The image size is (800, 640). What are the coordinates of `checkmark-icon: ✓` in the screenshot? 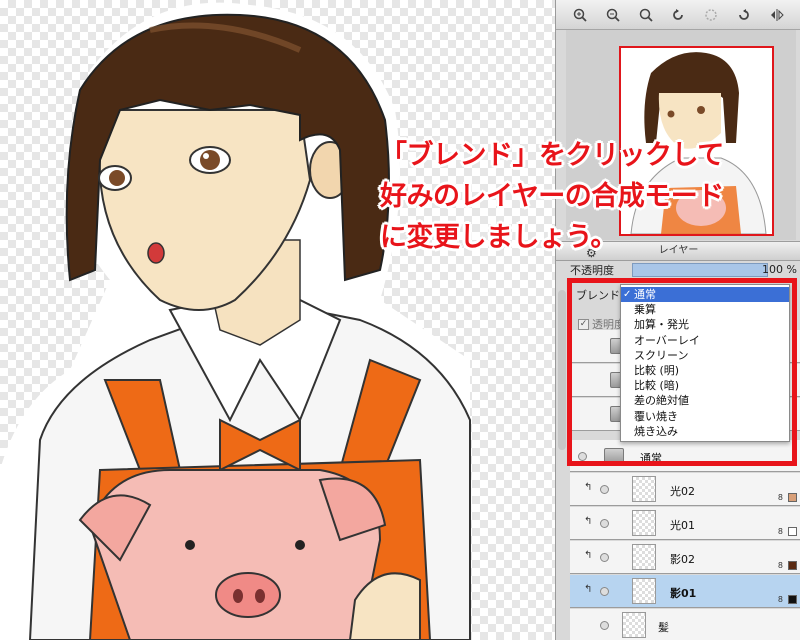 It's located at (627, 294).